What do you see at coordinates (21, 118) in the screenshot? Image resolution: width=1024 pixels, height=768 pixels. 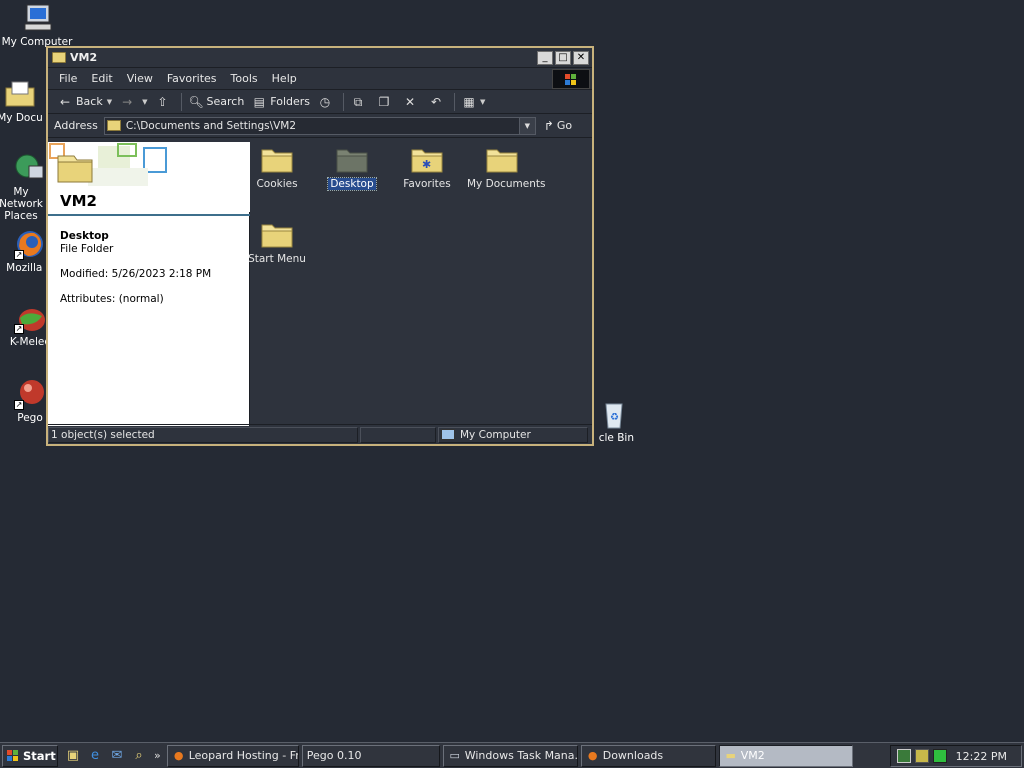 I see `desktop-icon-label: My Docu` at bounding box center [21, 118].